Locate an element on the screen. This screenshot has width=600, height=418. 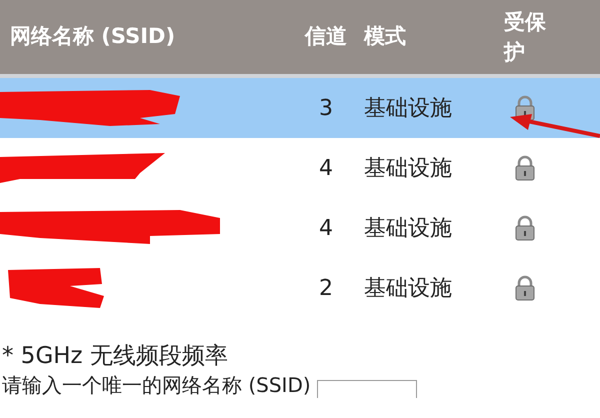
channel-cell-text: 3 is located at coordinates (326, 108).